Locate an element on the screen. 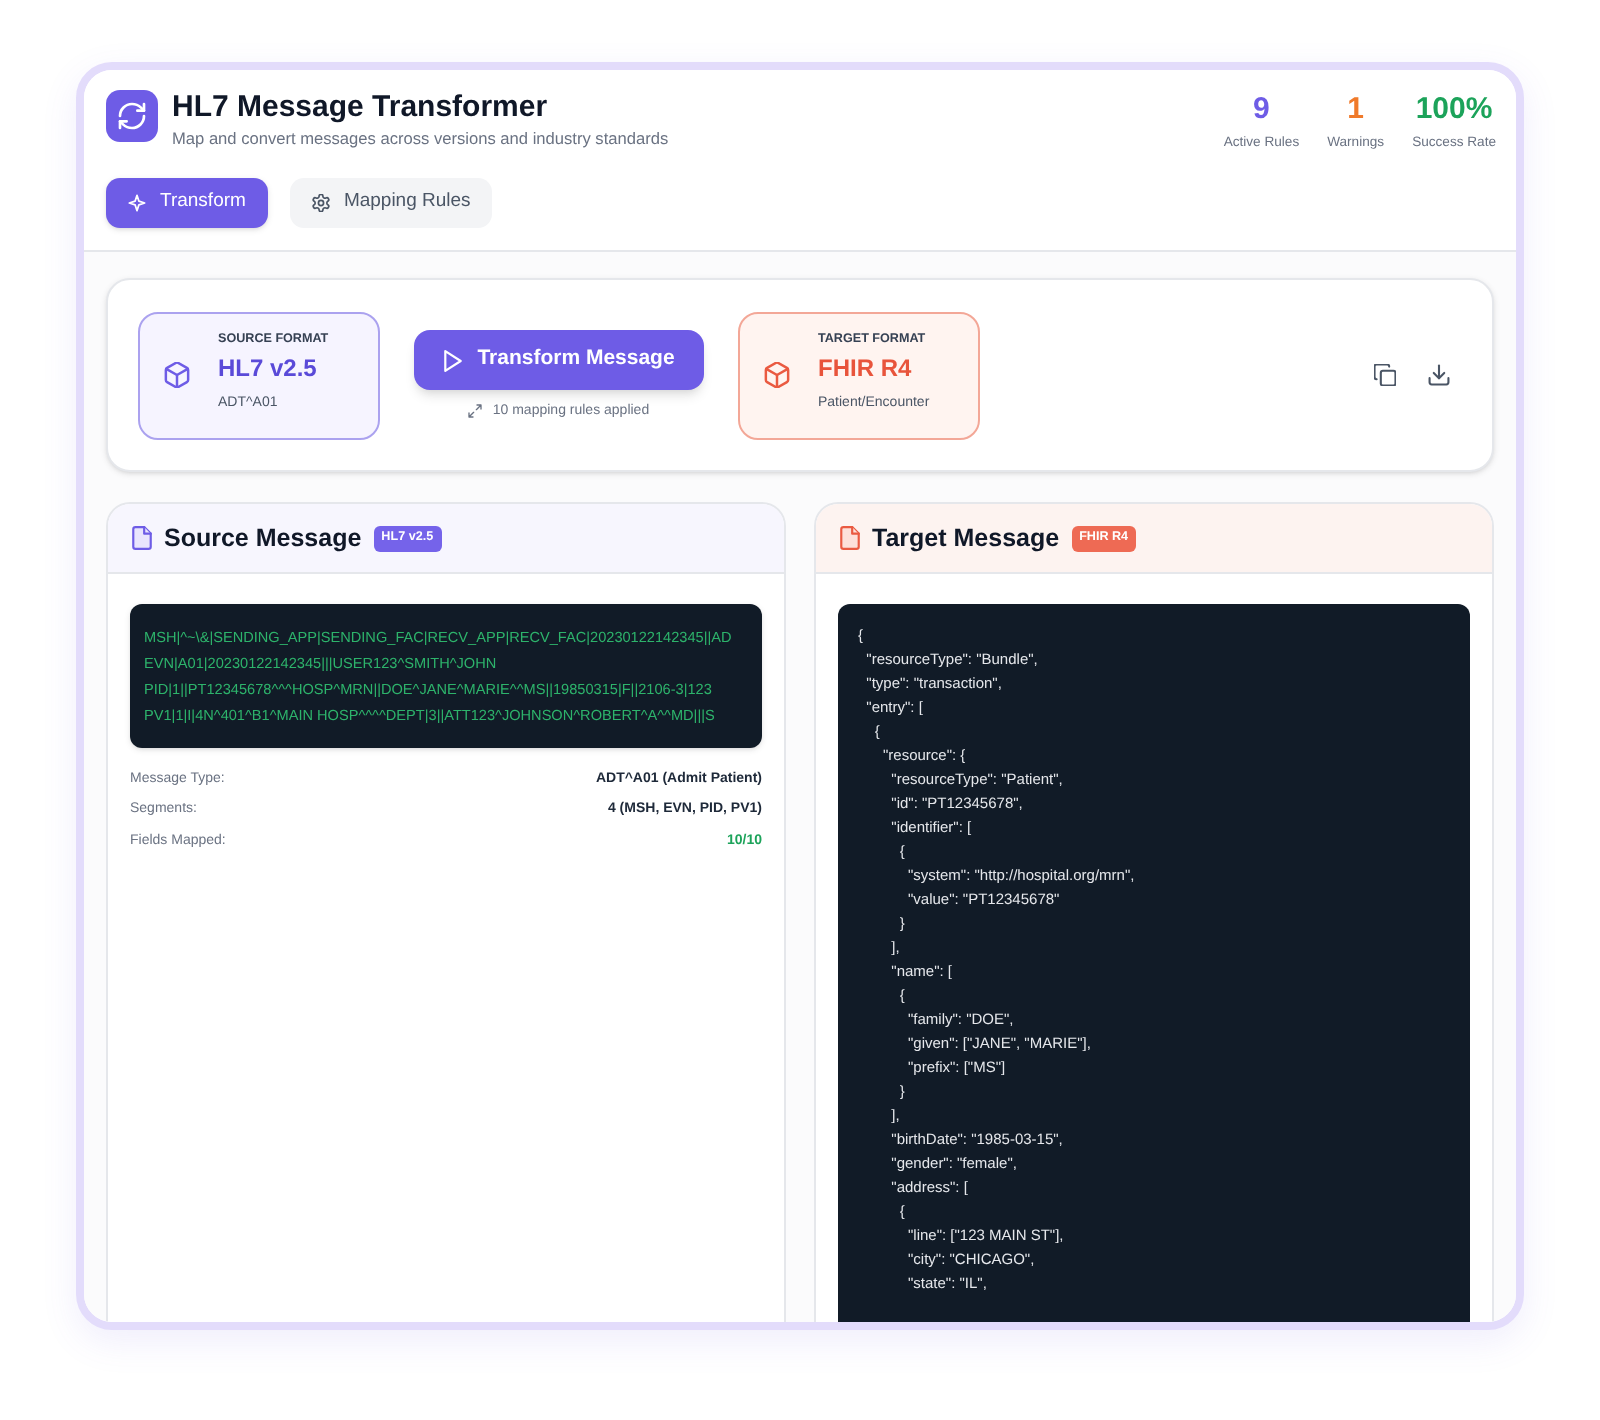 This screenshot has width=1600, height=1420. format-name: HL7 v2.5 is located at coordinates (268, 369).